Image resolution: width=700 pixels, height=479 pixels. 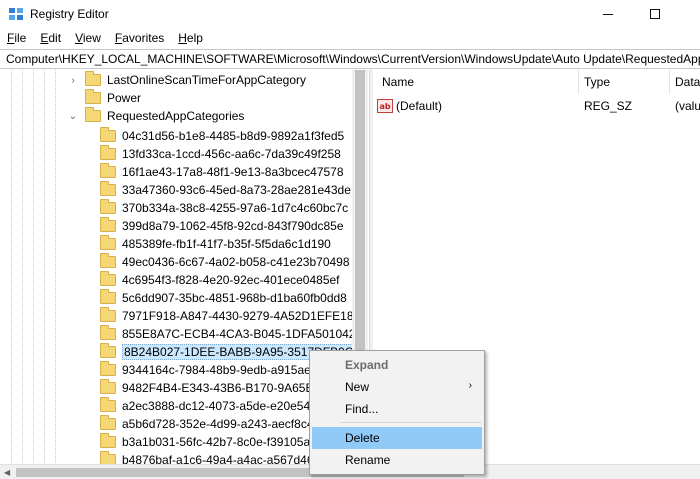 What do you see at coordinates (176, 116) in the screenshot?
I see `tree-item-label: RequestedAppCategories` at bounding box center [176, 116].